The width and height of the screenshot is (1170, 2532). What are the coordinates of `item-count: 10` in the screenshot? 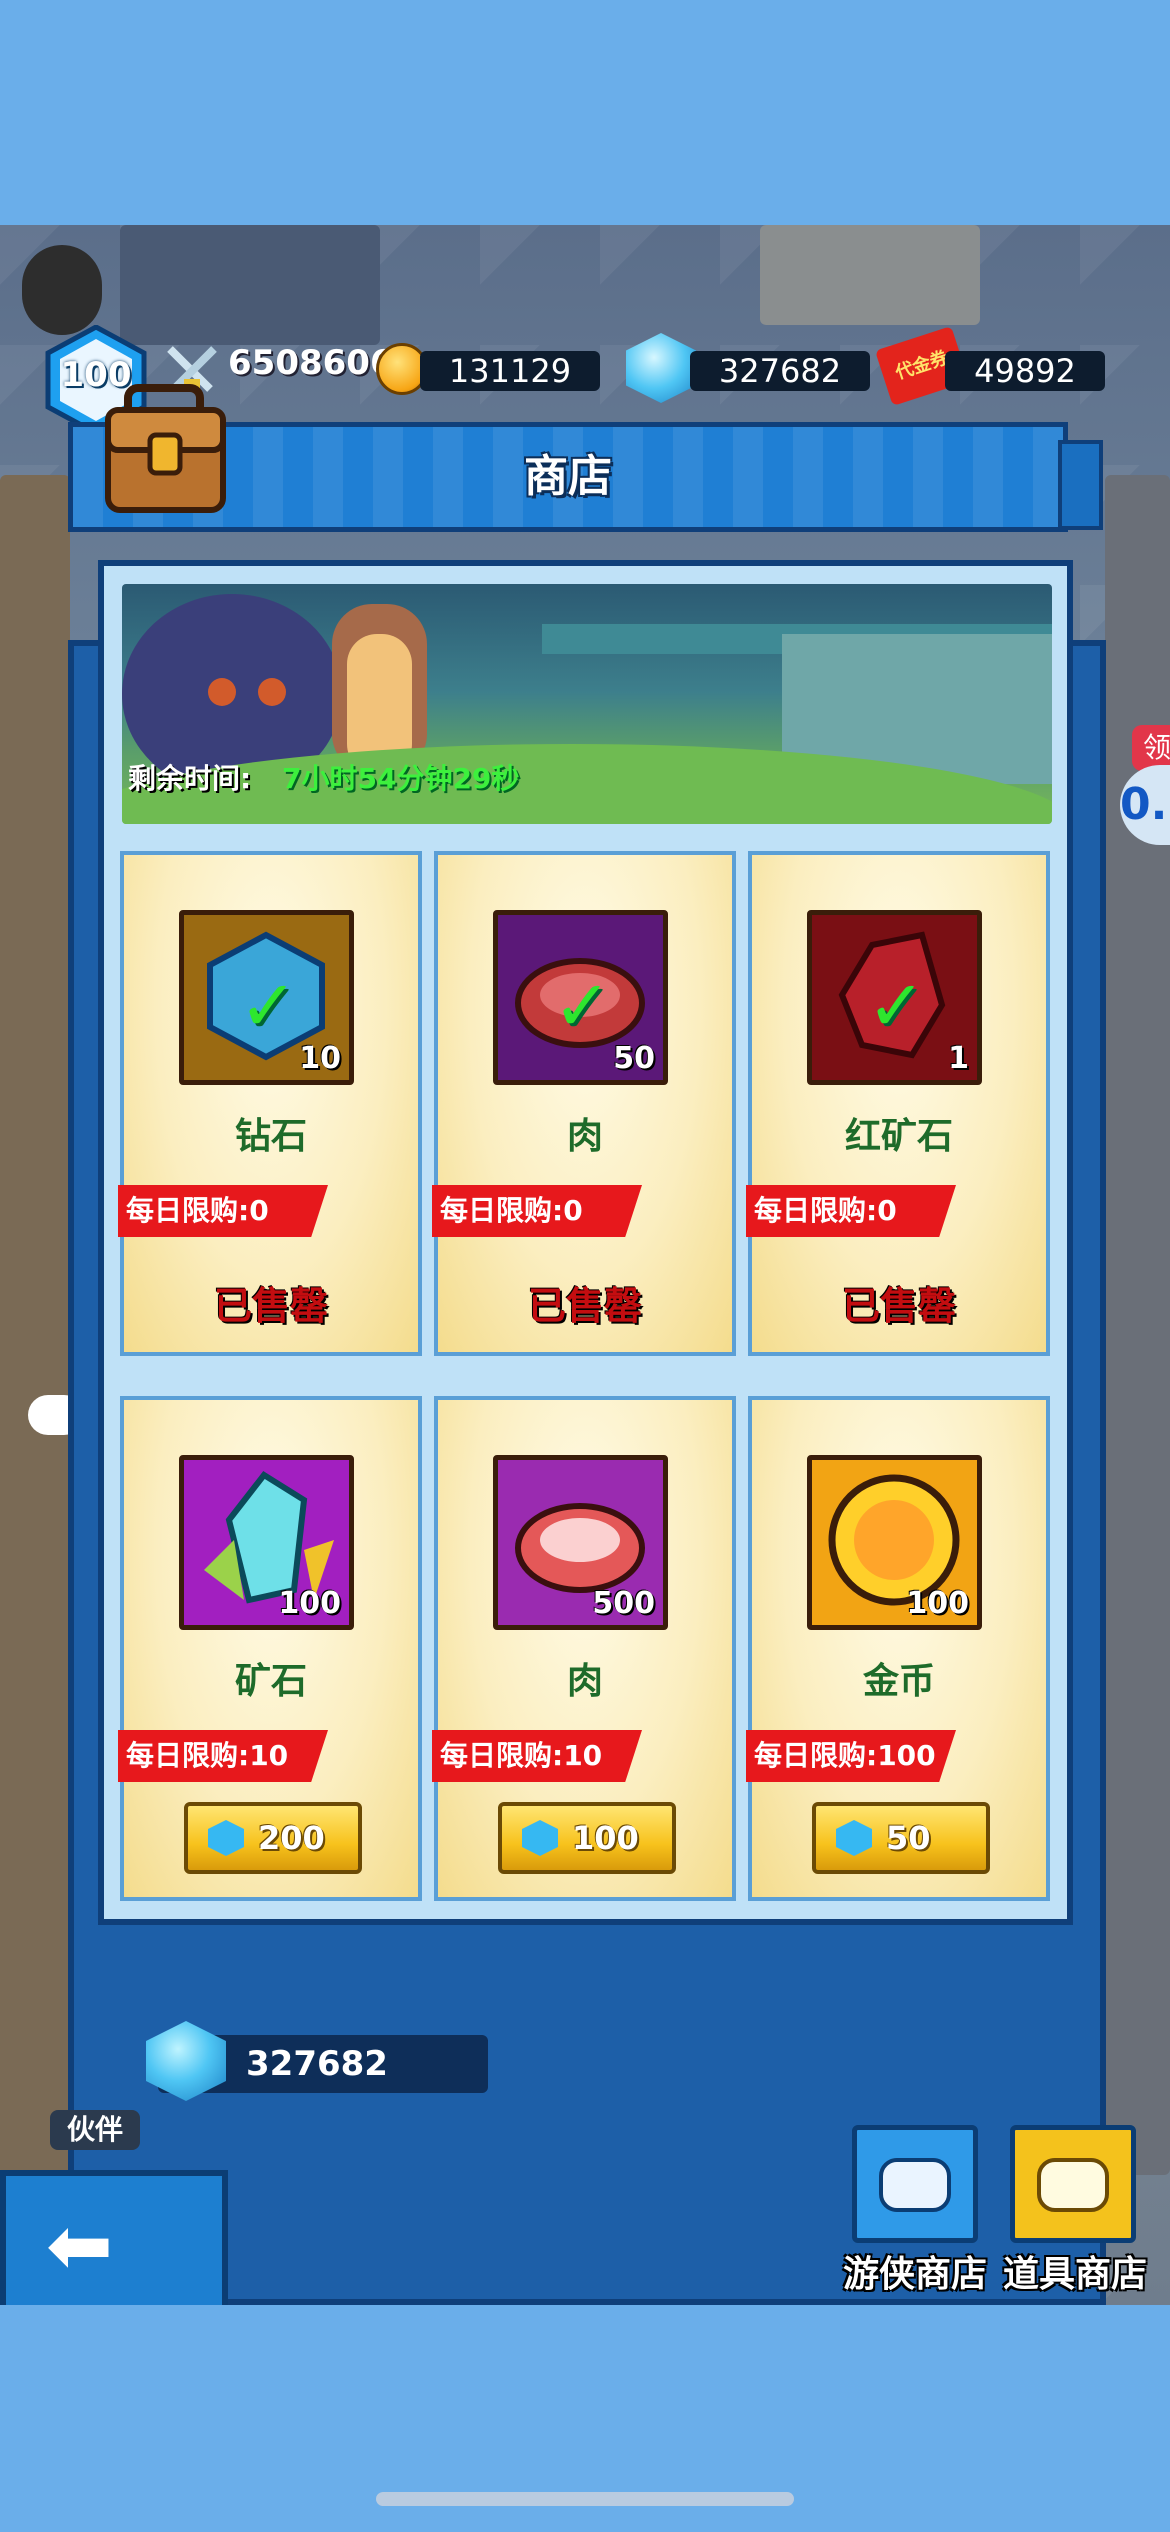 It's located at (320, 1058).